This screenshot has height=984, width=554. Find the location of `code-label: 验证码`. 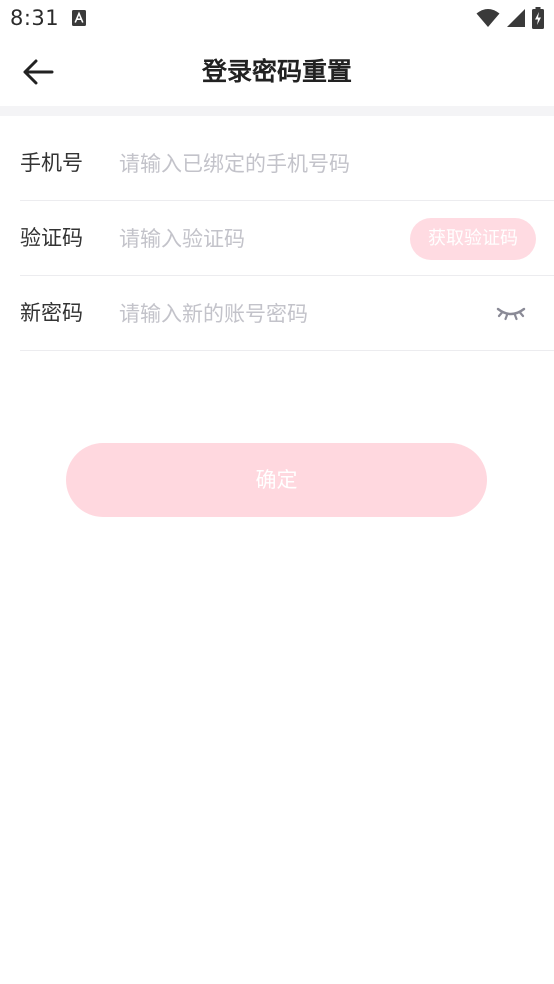

code-label: 验证码 is located at coordinates (51, 238).